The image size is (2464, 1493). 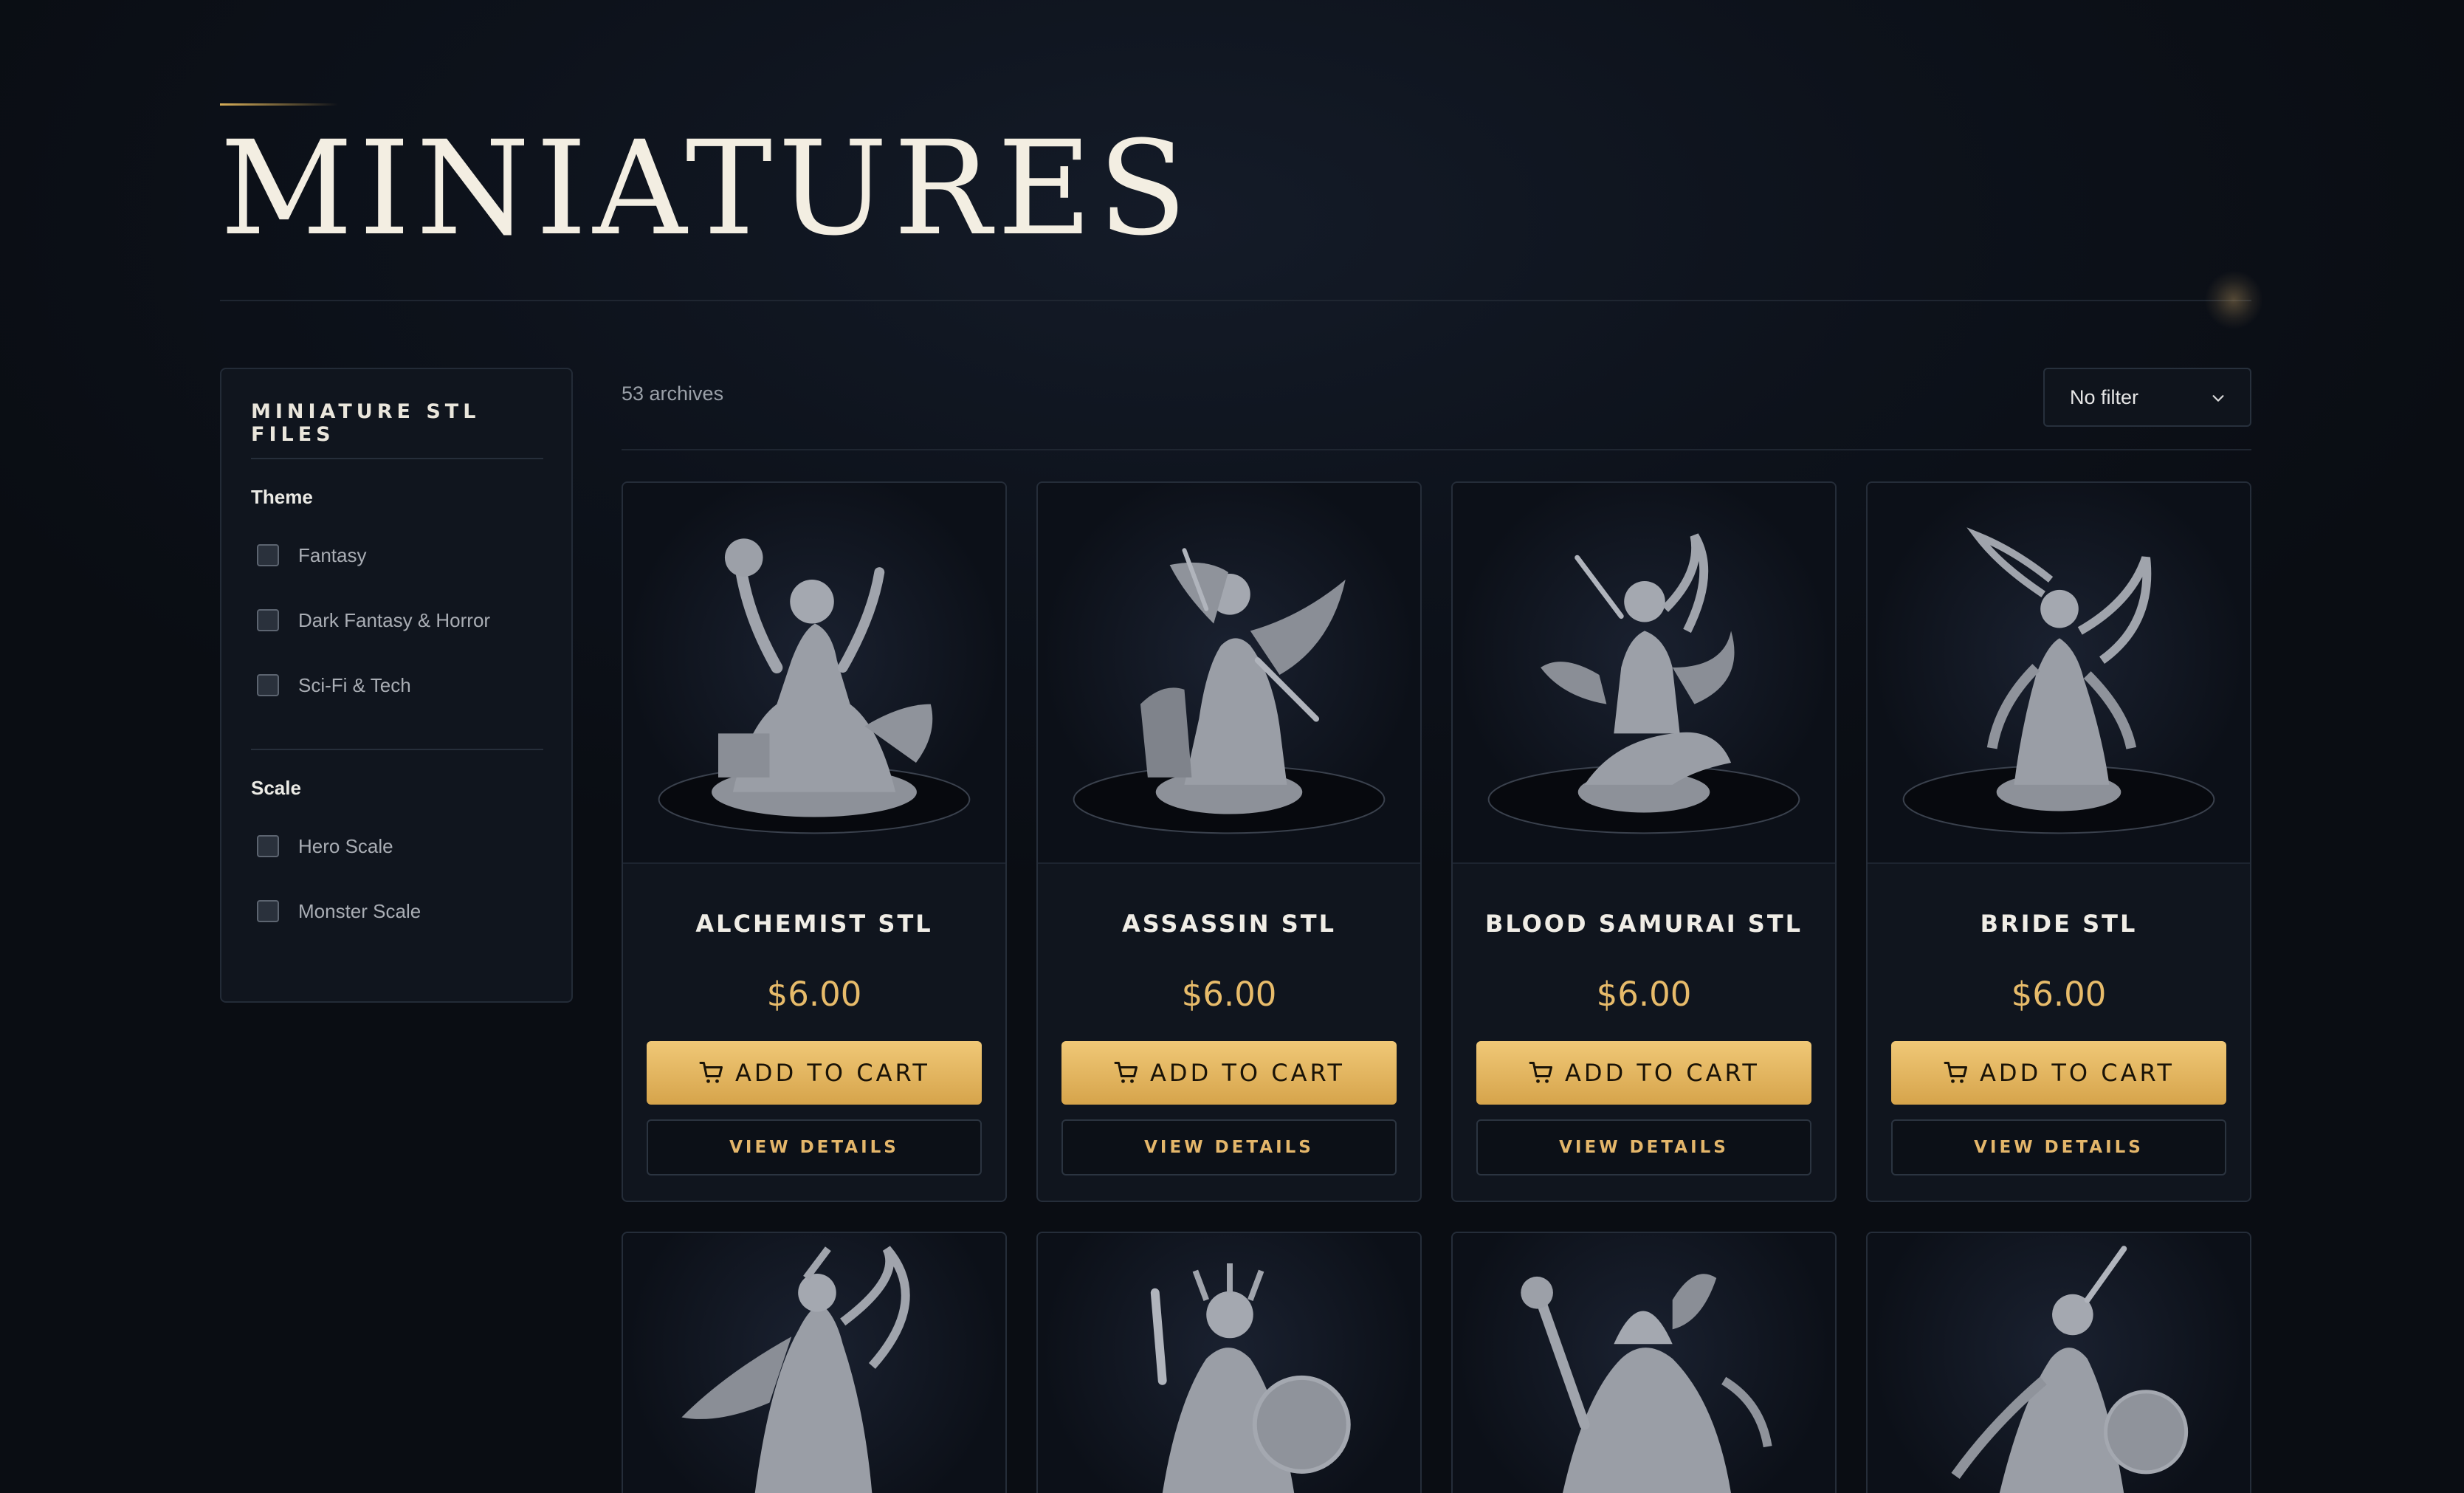 What do you see at coordinates (1235, 300) in the screenshot?
I see `header-divider` at bounding box center [1235, 300].